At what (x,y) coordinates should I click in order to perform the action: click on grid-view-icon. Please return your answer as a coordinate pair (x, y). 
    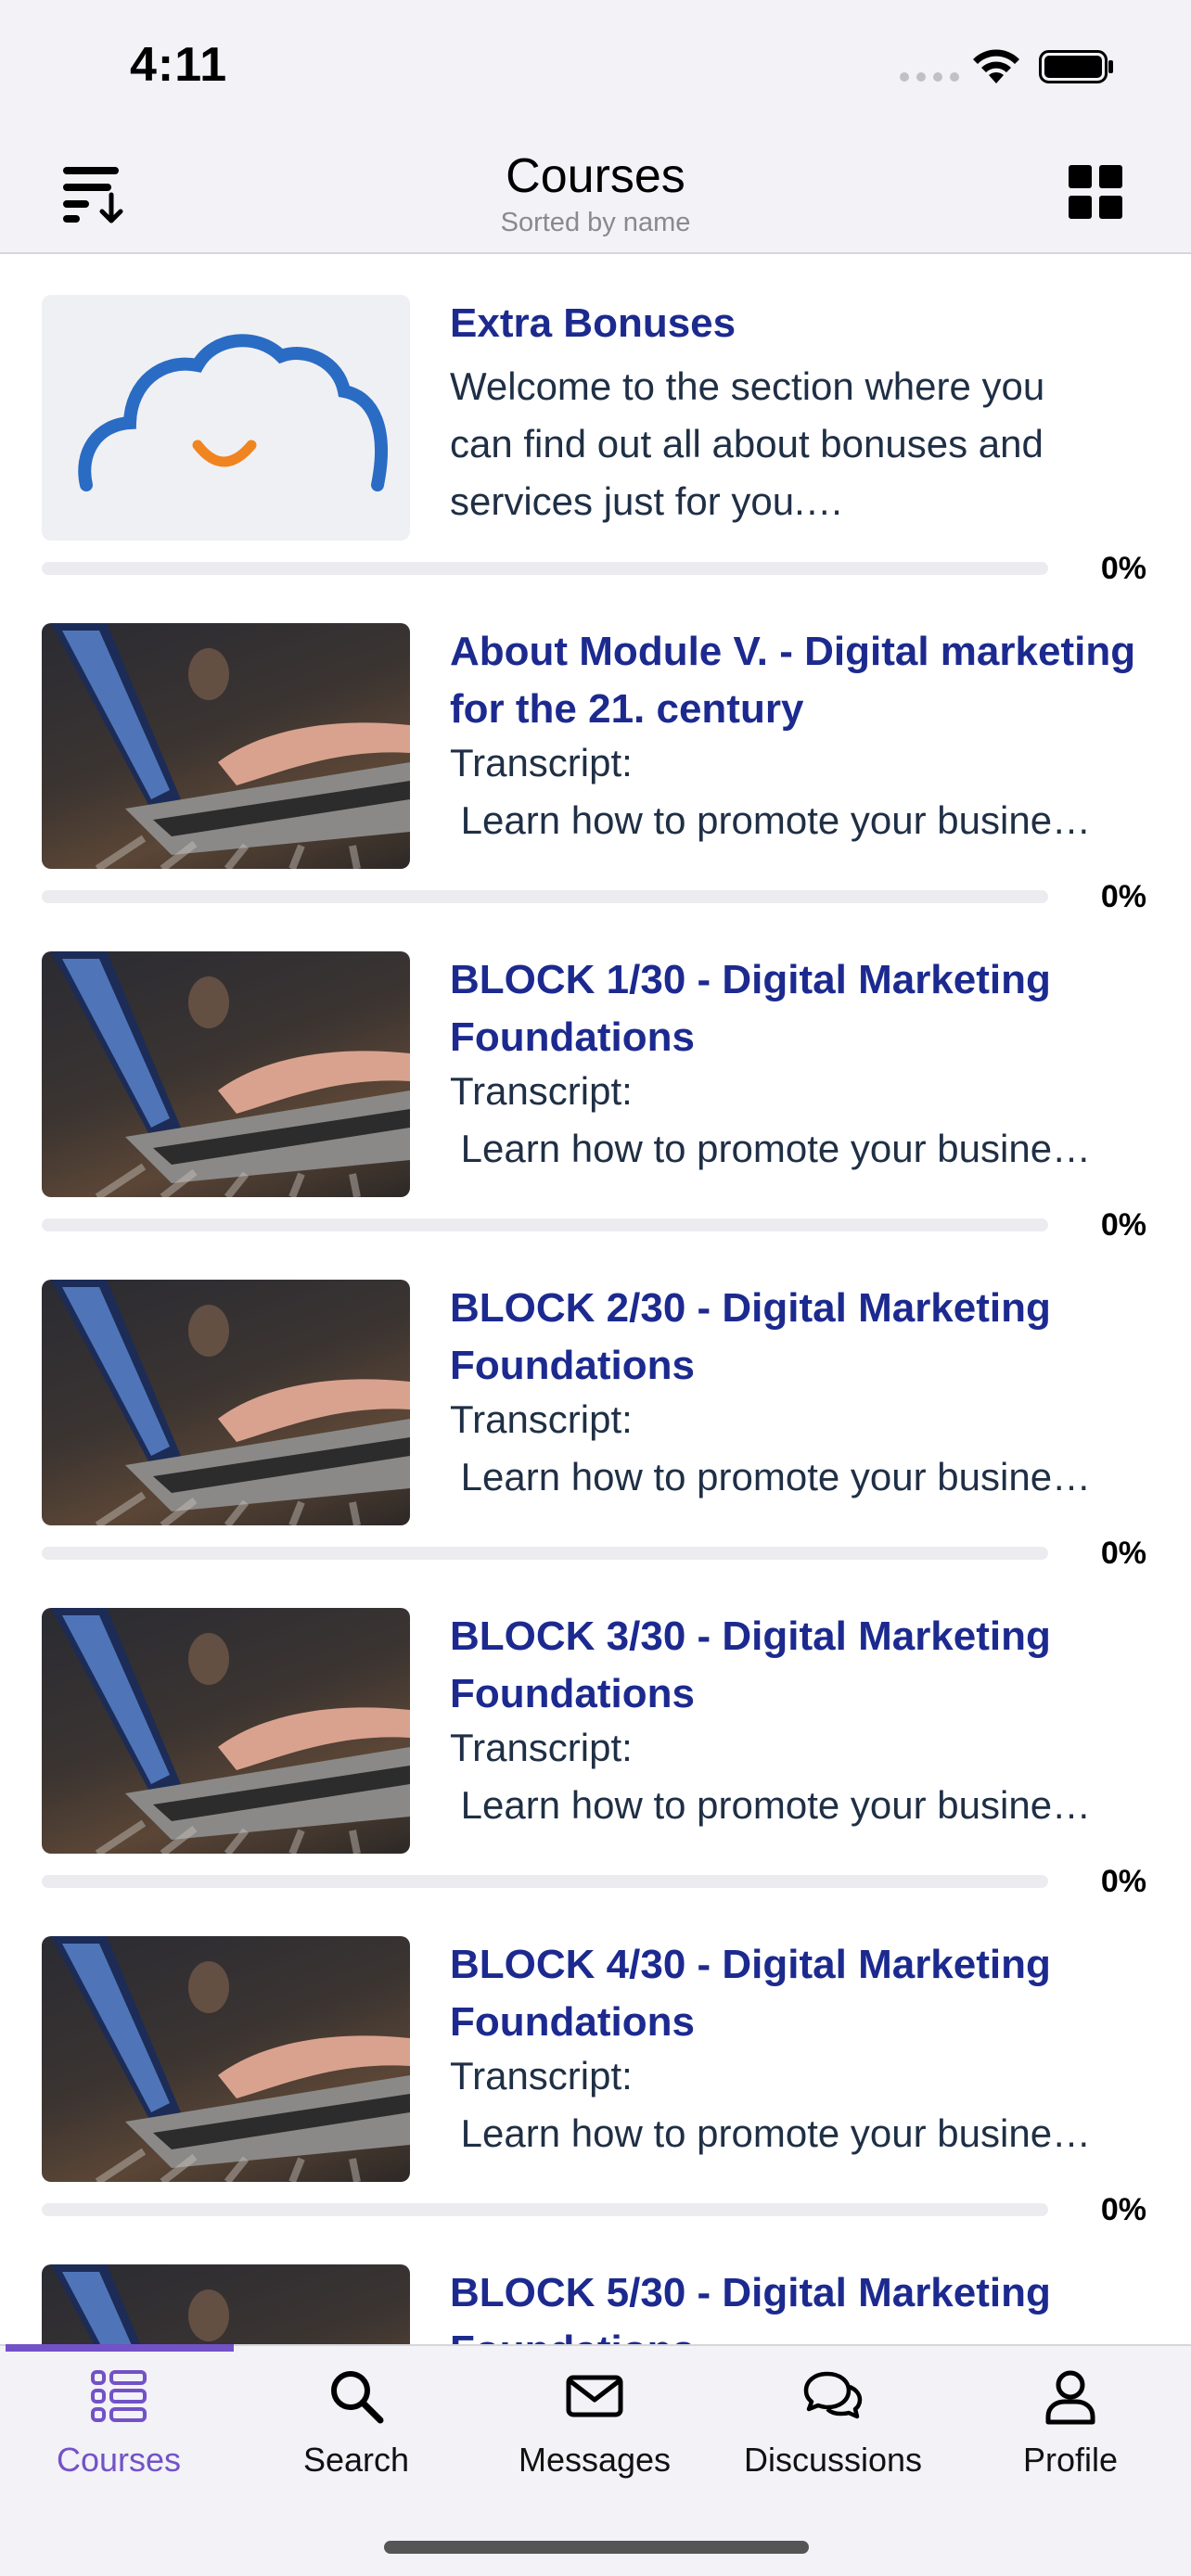
    Looking at the image, I should click on (1095, 192).